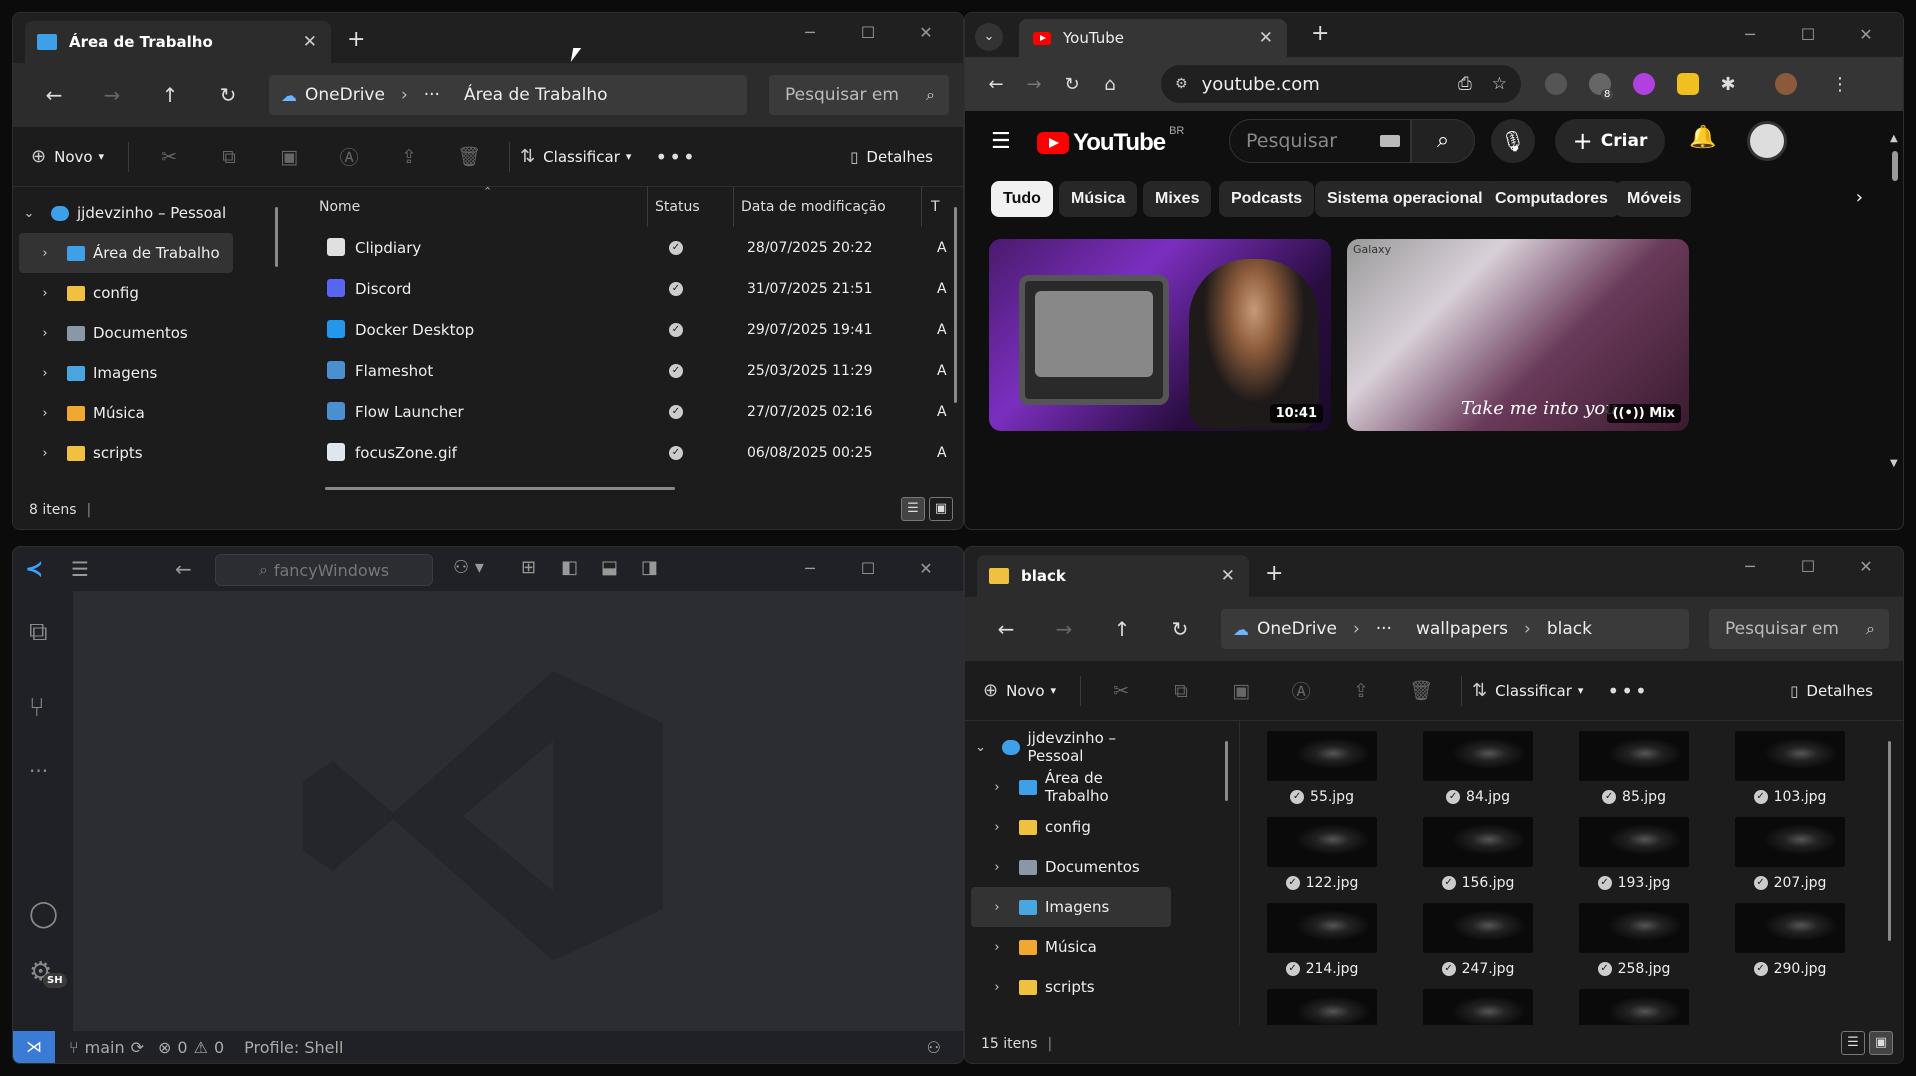 This screenshot has height=1076, width=1916. What do you see at coordinates (1297, 629) in the screenshot?
I see `breadcrumb-onedrive: OneDrive` at bounding box center [1297, 629].